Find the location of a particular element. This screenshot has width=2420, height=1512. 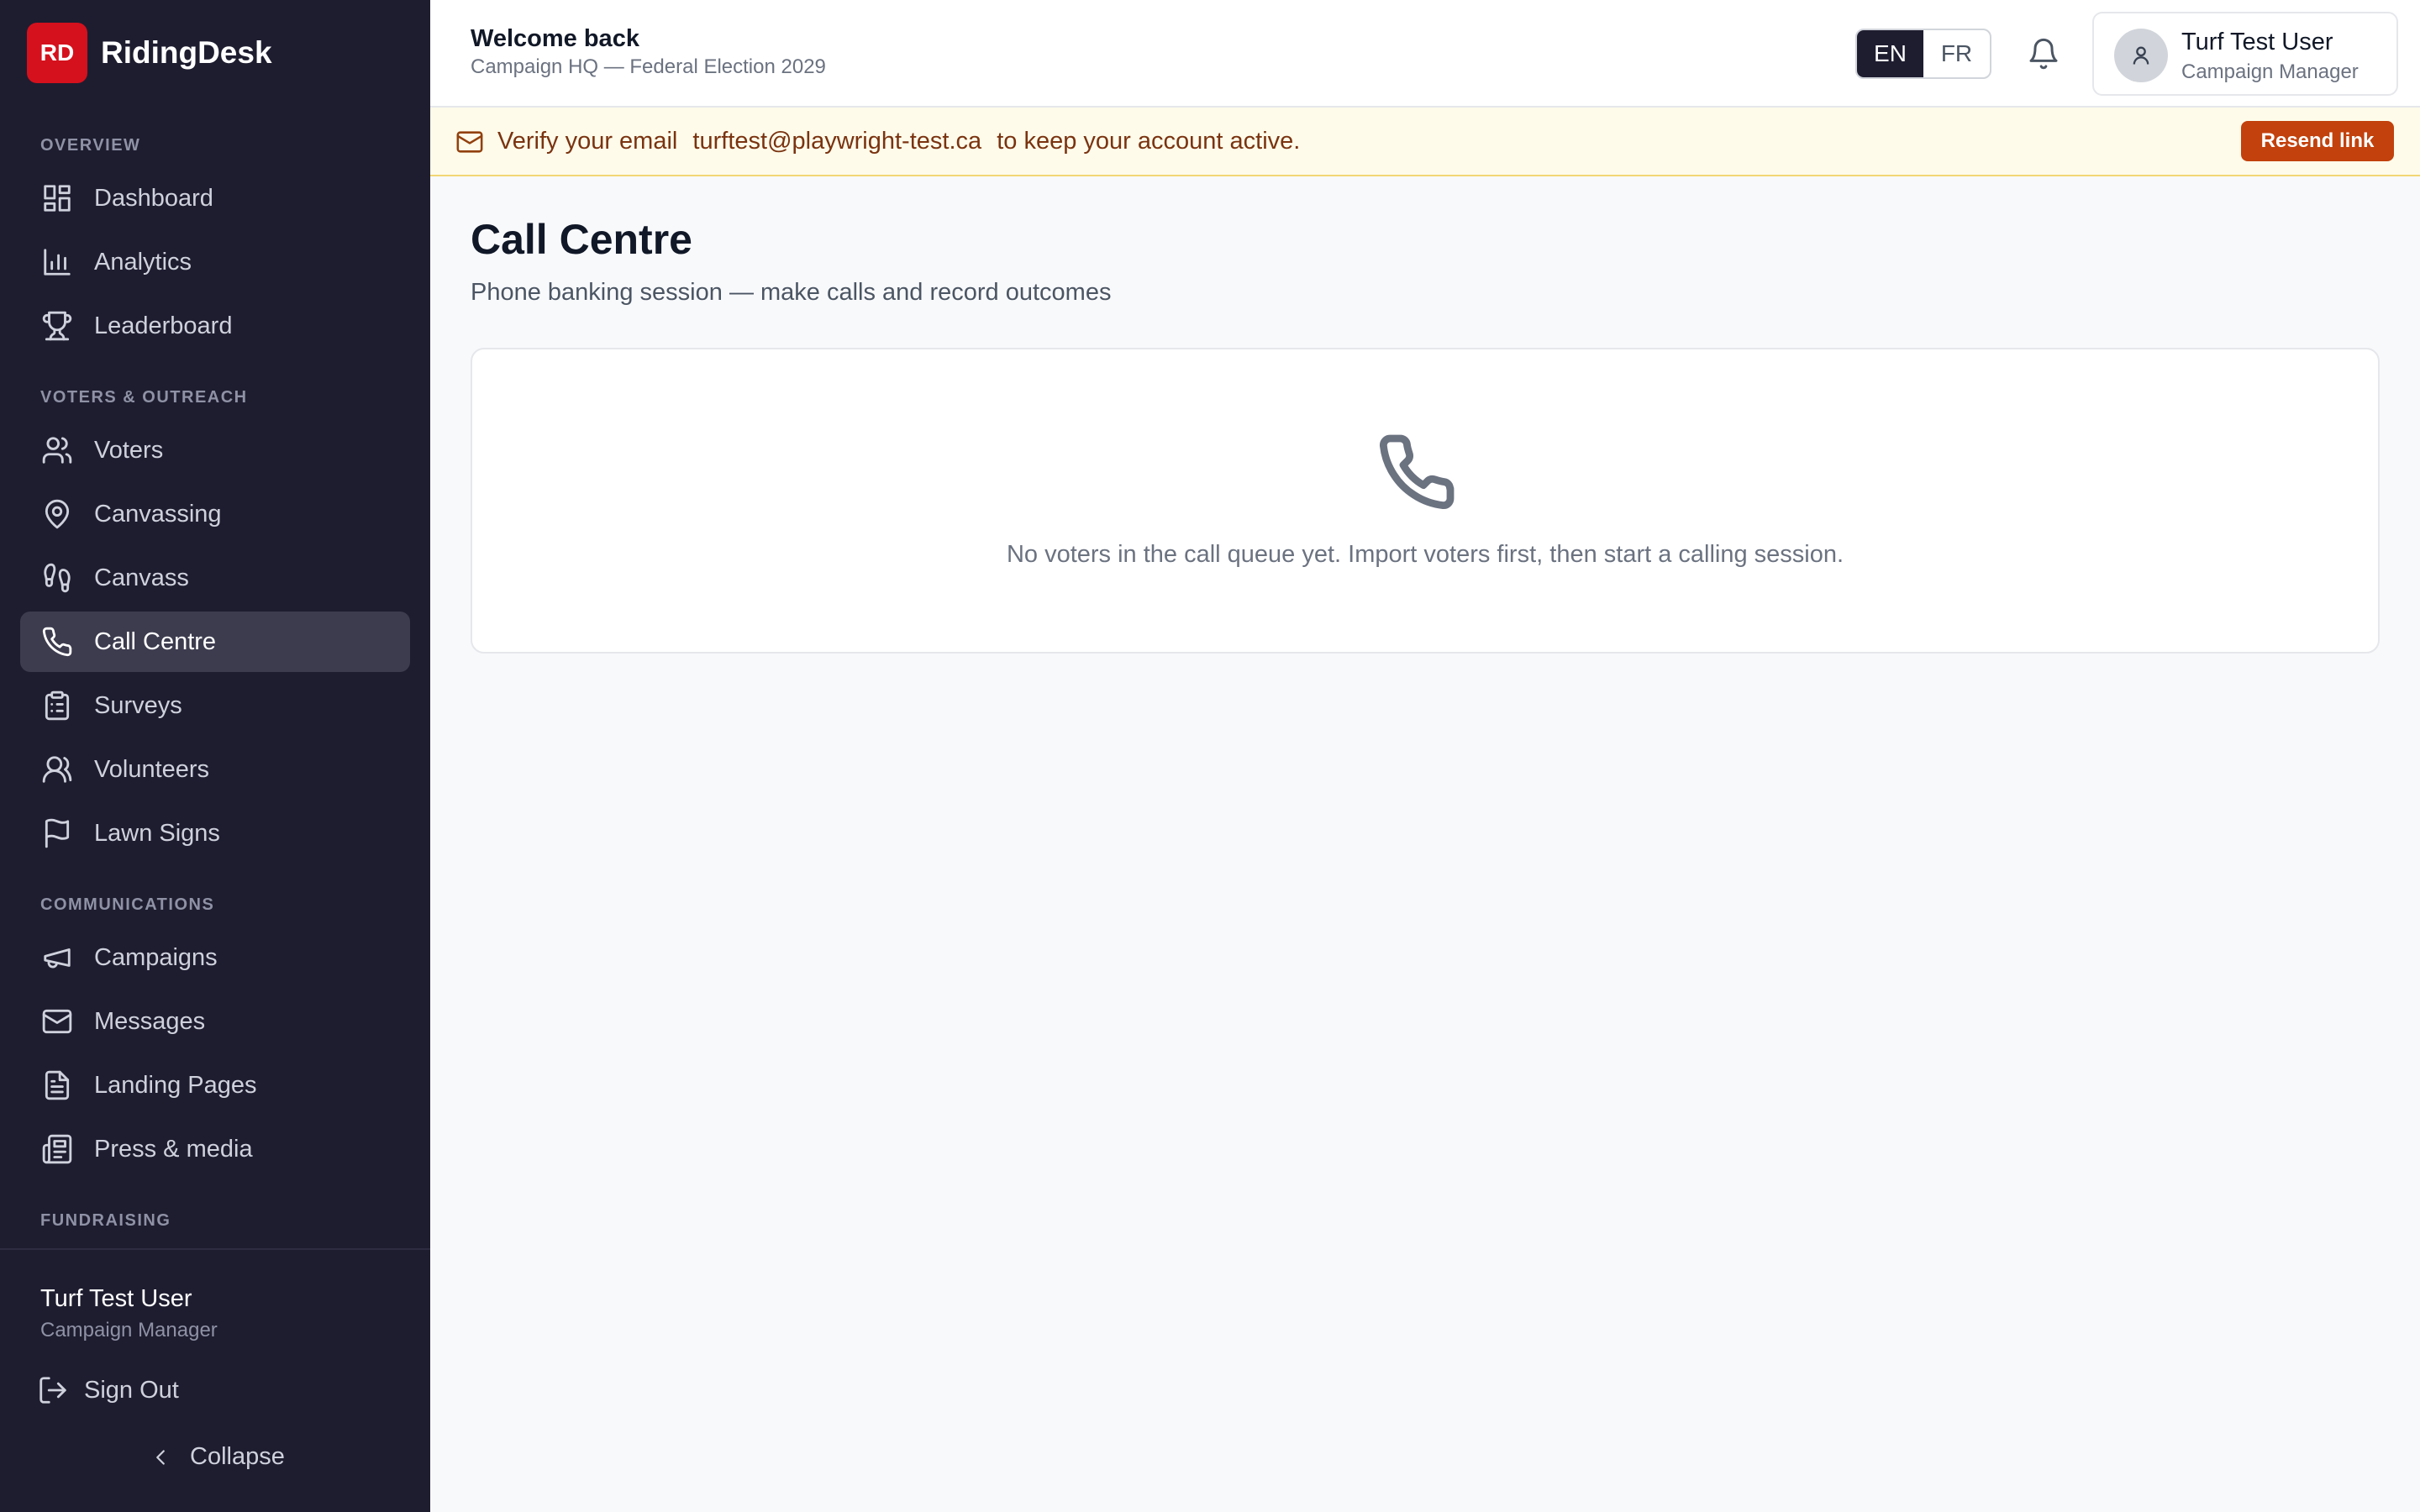

user-name: Turf Test User is located at coordinates (2257, 42).